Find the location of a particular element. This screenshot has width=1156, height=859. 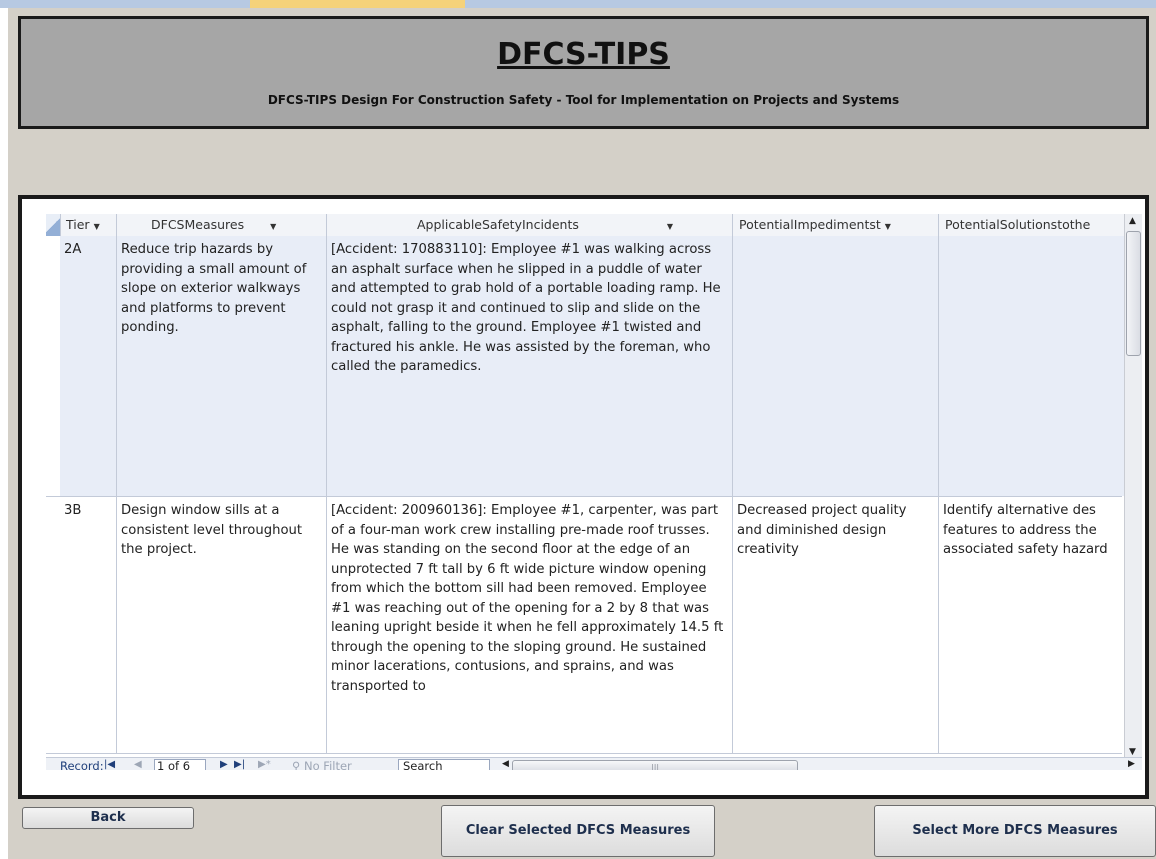

grip-icon: ||| is located at coordinates (655, 766).